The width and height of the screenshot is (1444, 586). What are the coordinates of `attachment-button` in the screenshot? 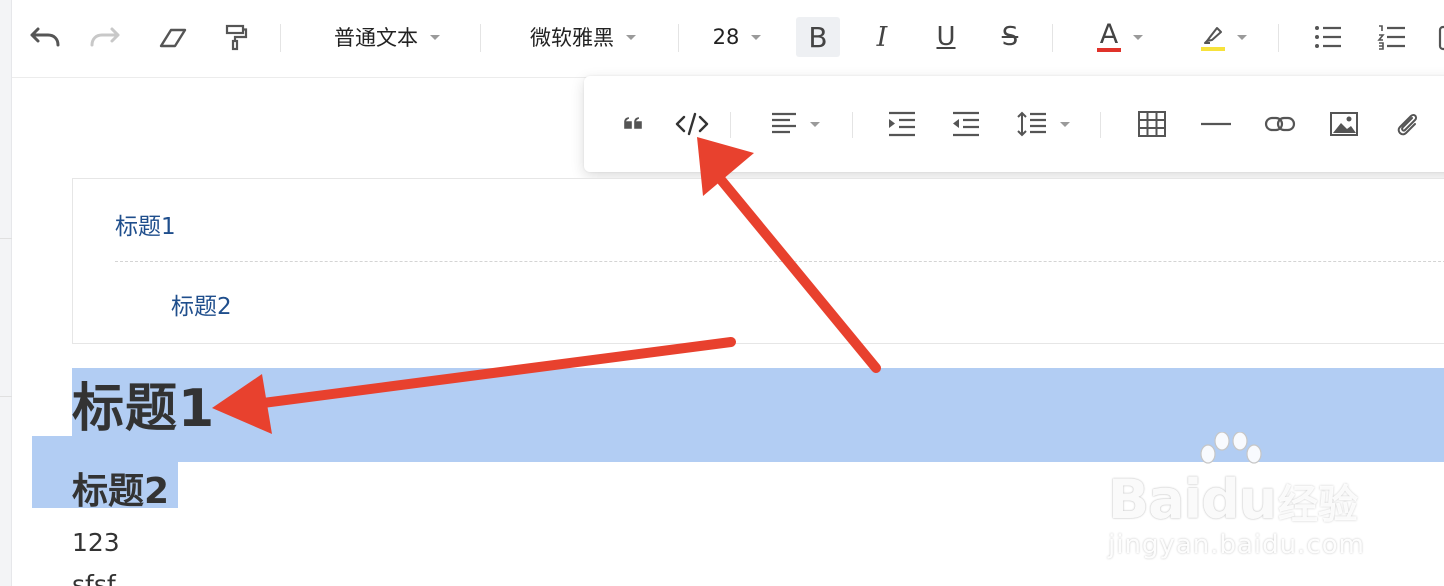 It's located at (1408, 124).